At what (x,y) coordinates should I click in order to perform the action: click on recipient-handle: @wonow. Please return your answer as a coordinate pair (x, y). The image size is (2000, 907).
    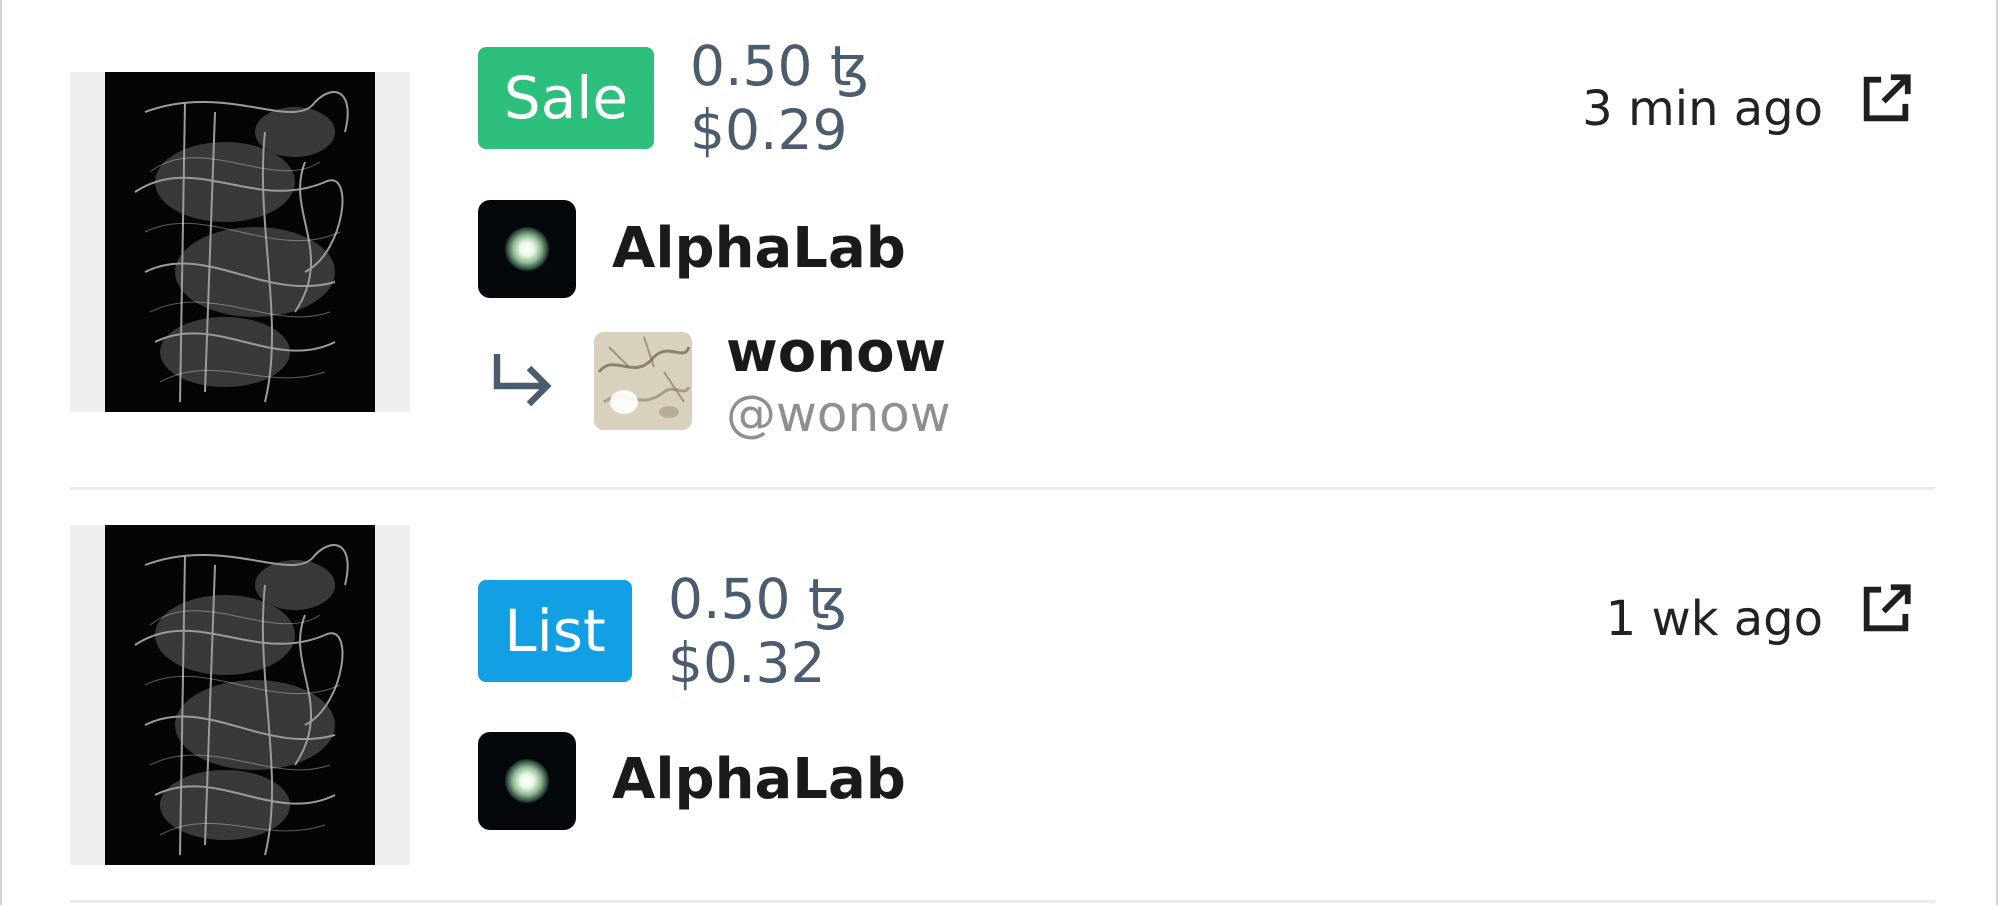
    Looking at the image, I should click on (838, 414).